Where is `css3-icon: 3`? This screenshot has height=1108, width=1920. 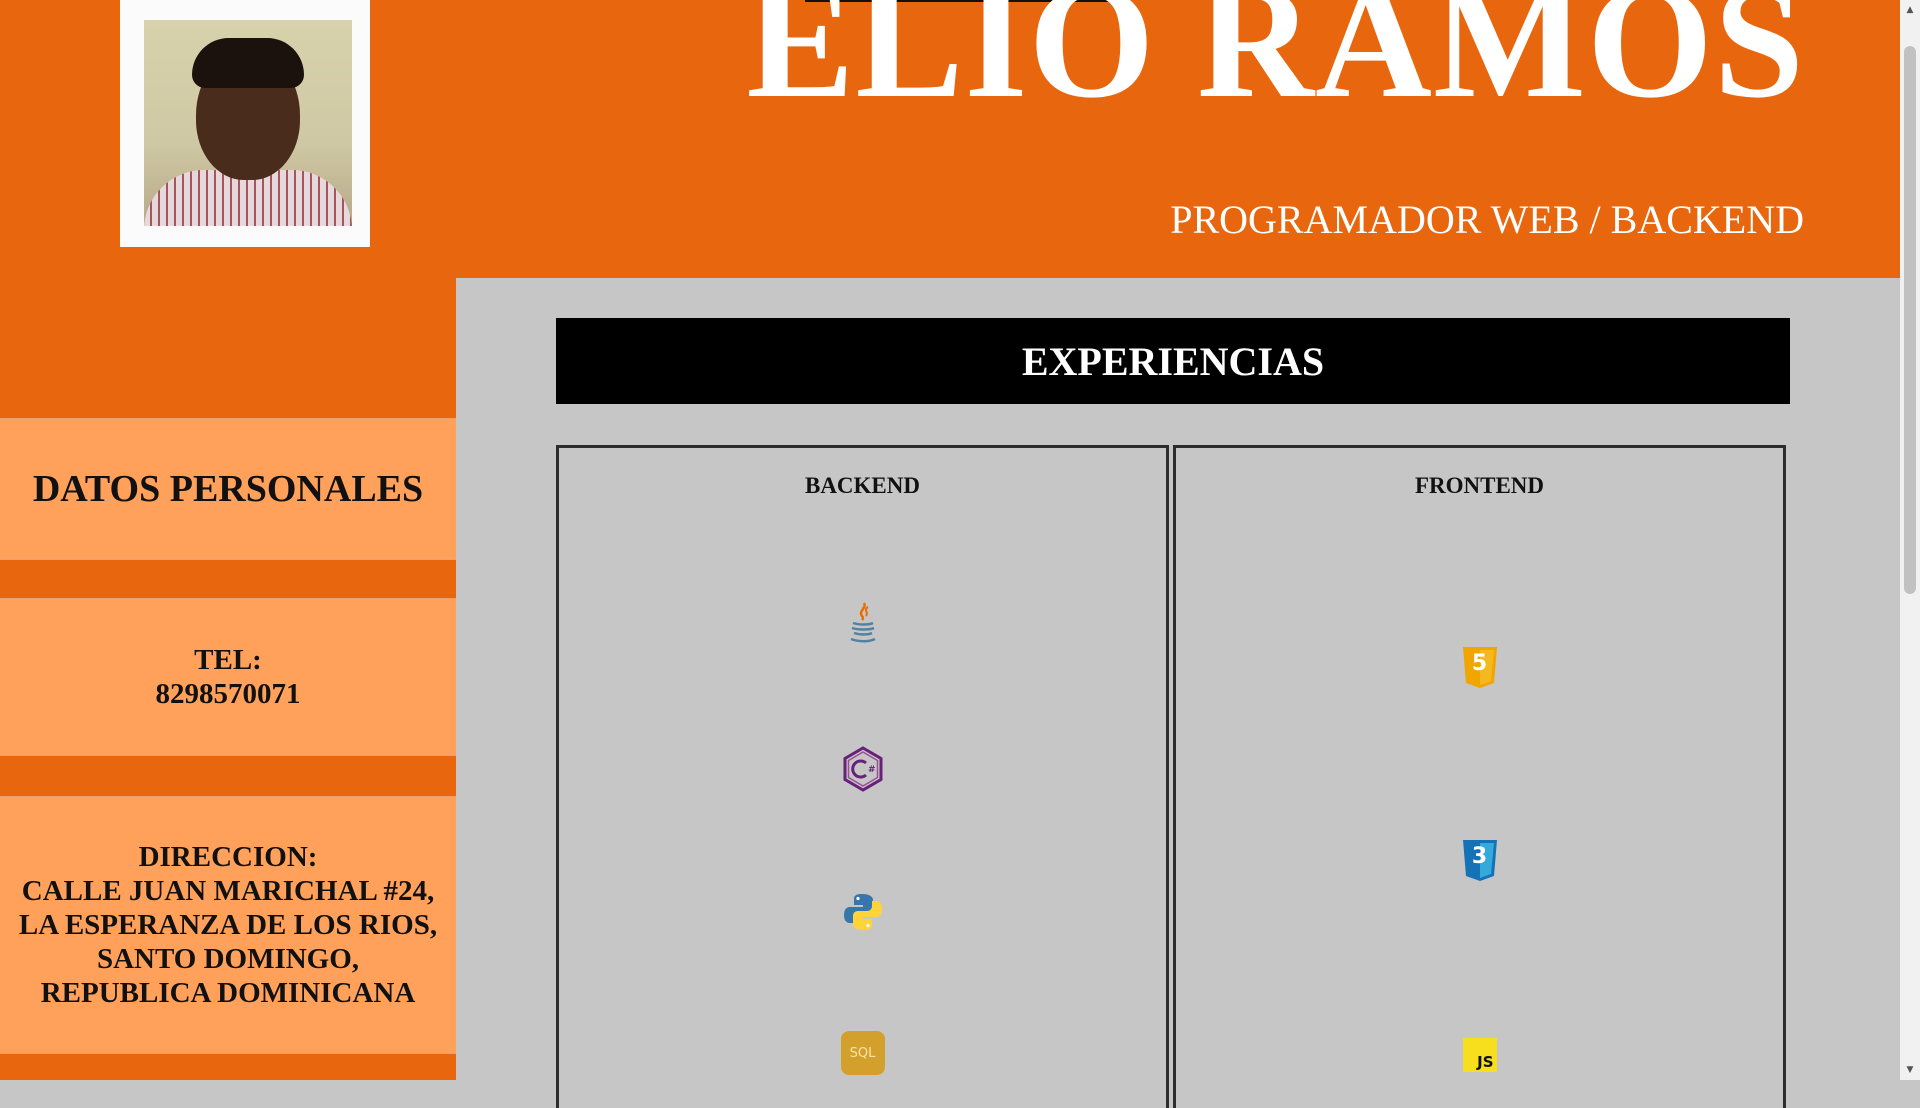
css3-icon: 3 is located at coordinates (1480, 860).